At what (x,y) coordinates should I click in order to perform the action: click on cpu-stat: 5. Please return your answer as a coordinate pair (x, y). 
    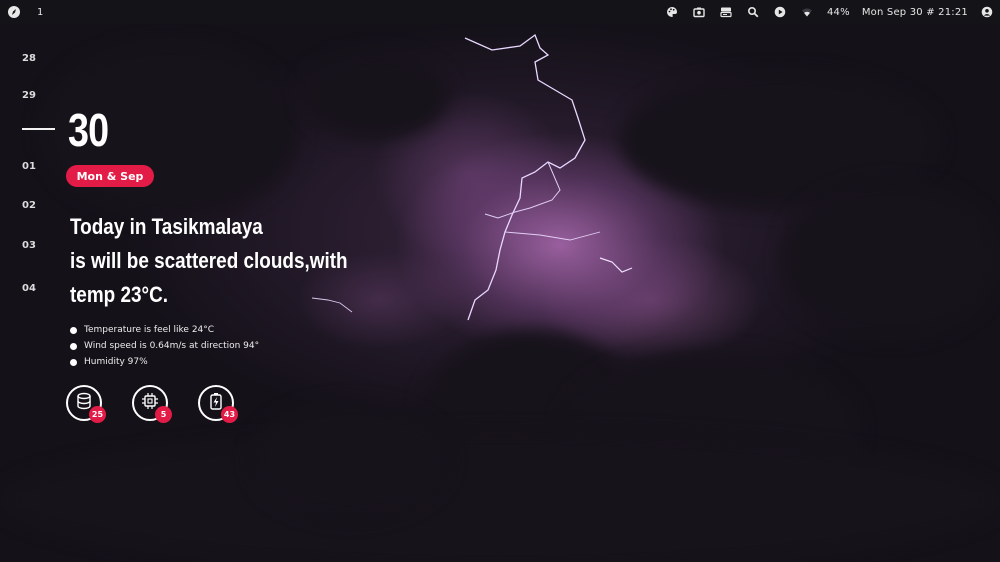
    Looking at the image, I should click on (152, 404).